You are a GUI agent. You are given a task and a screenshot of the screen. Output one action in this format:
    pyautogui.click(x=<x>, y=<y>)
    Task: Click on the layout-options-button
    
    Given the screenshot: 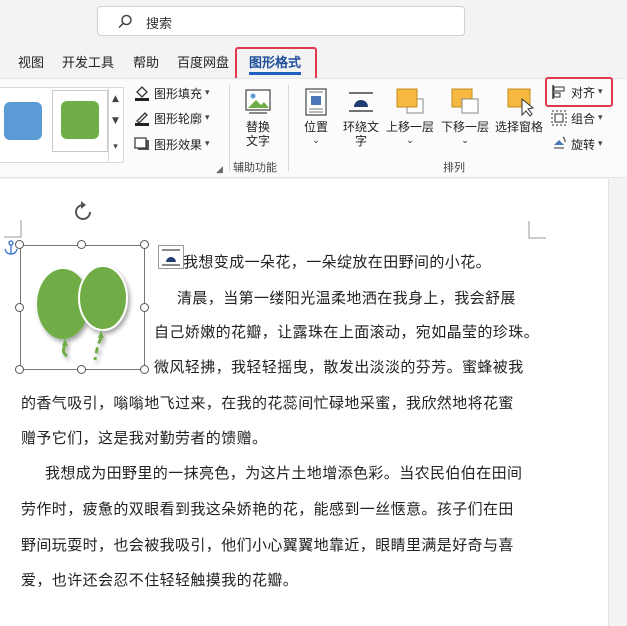 What is the action you would take?
    pyautogui.click(x=171, y=257)
    